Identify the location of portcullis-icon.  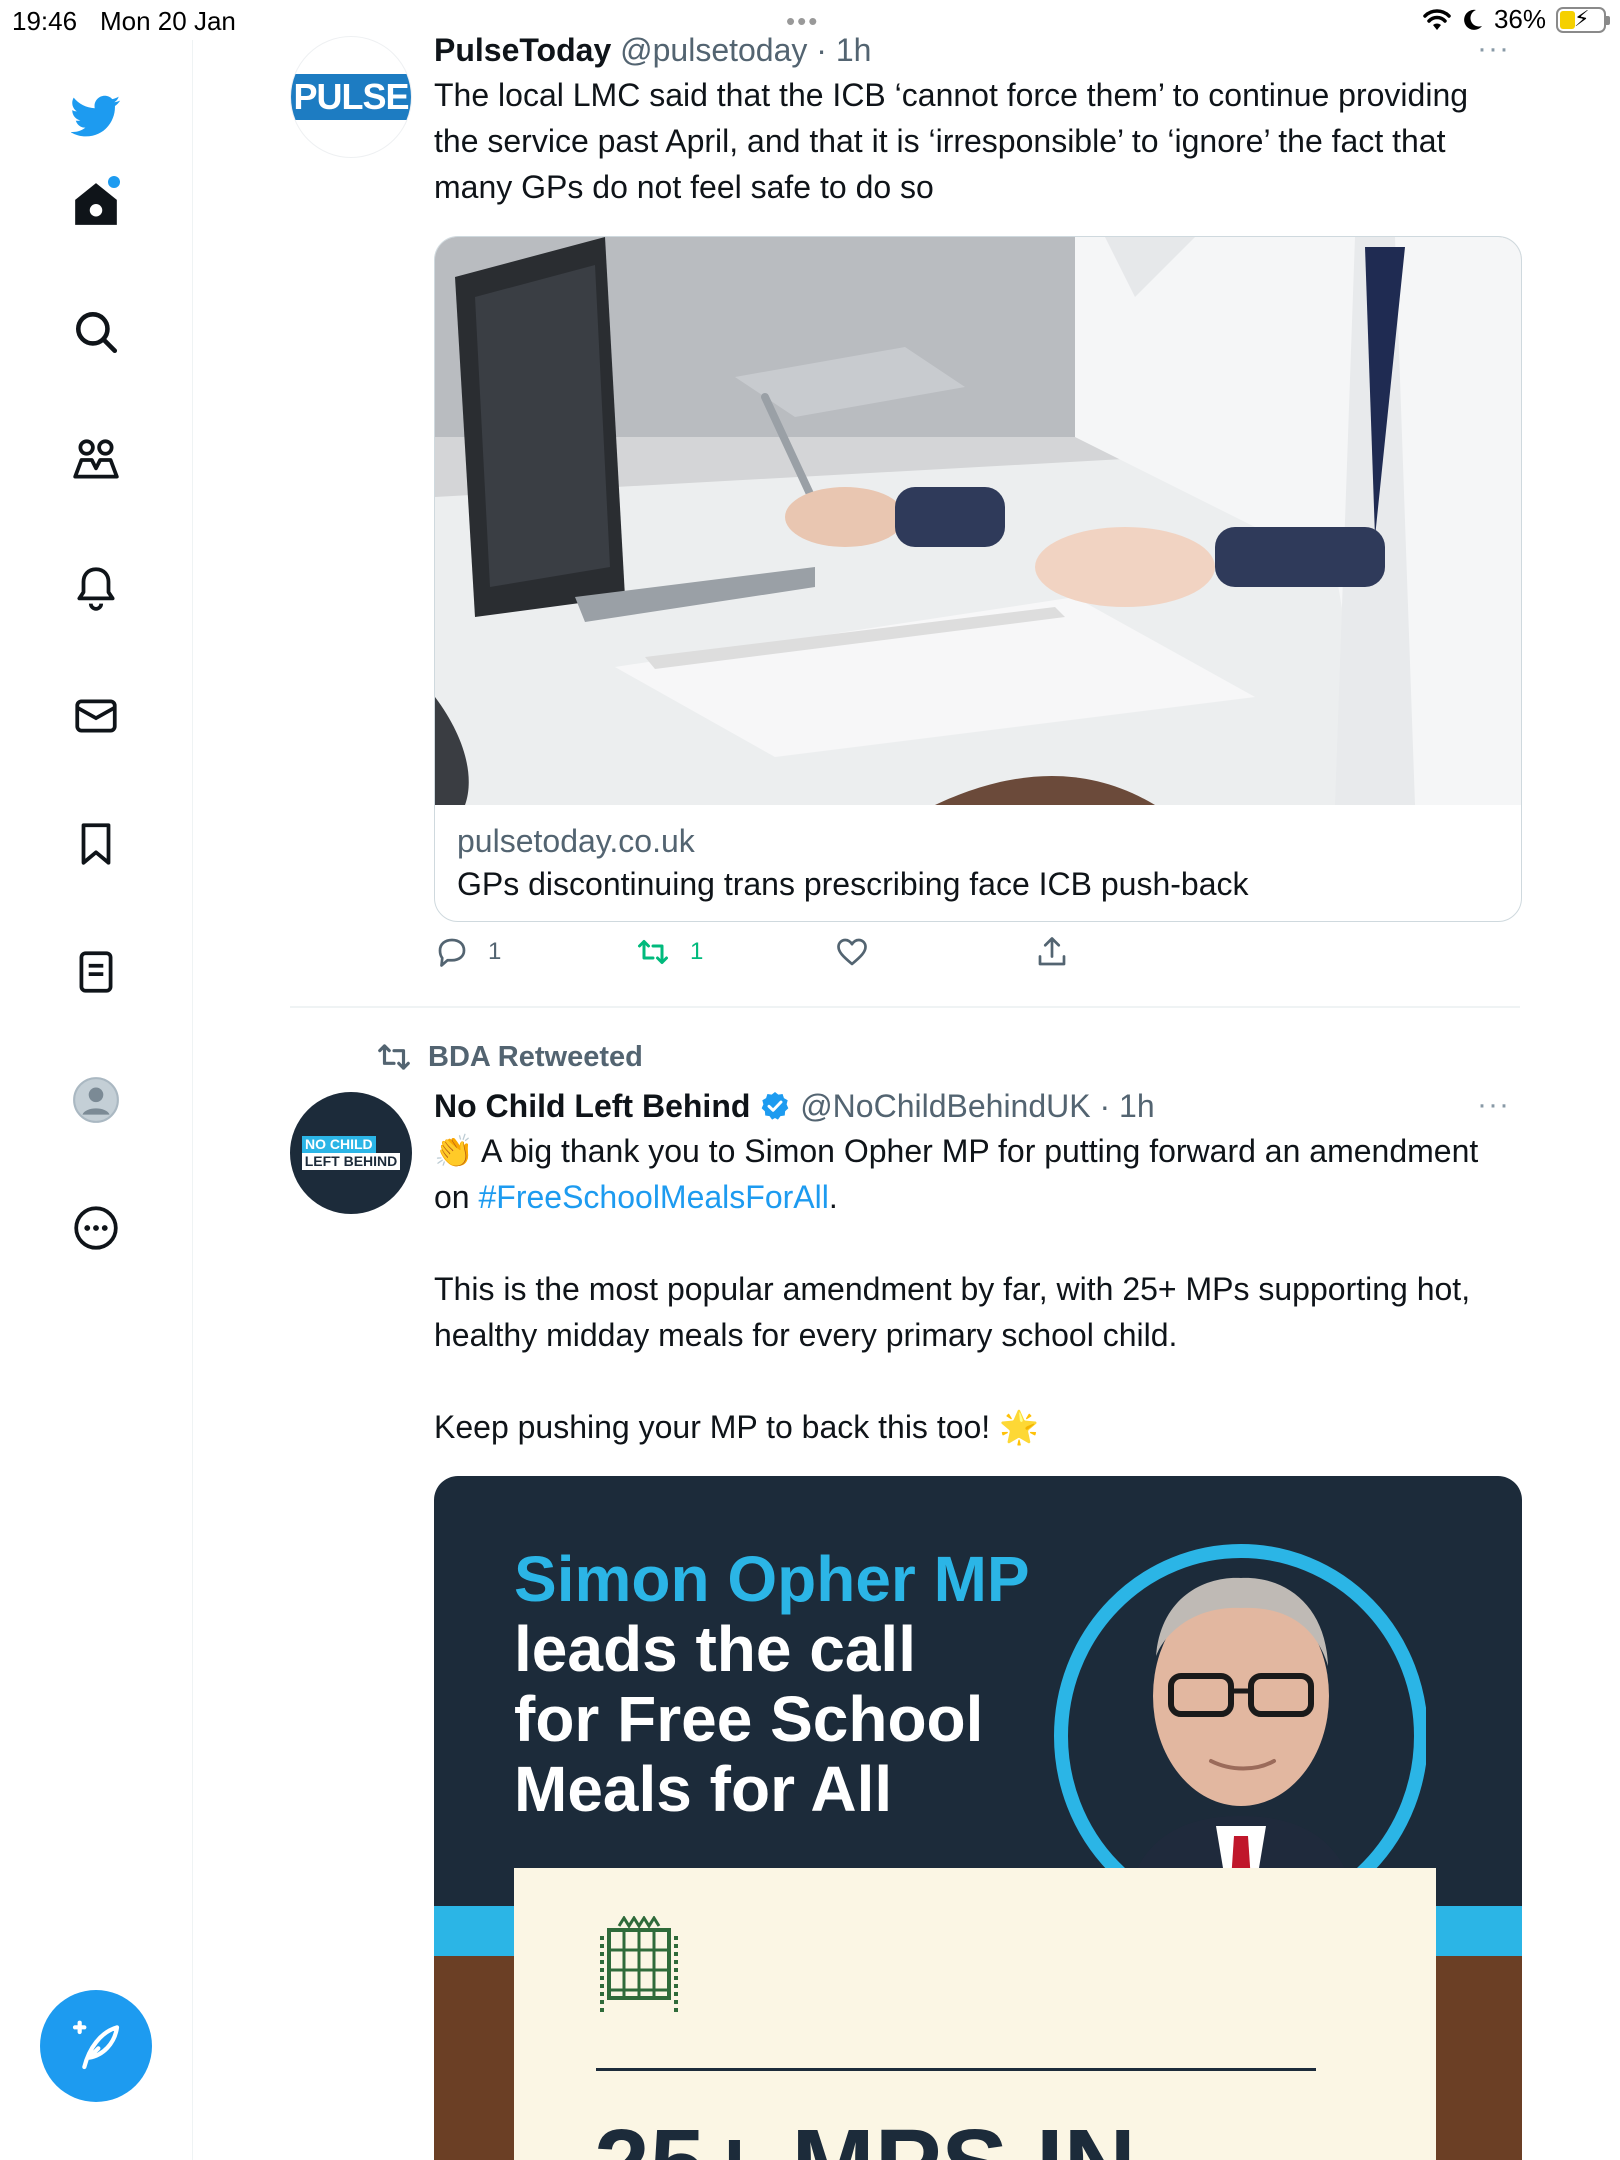
(639, 1964).